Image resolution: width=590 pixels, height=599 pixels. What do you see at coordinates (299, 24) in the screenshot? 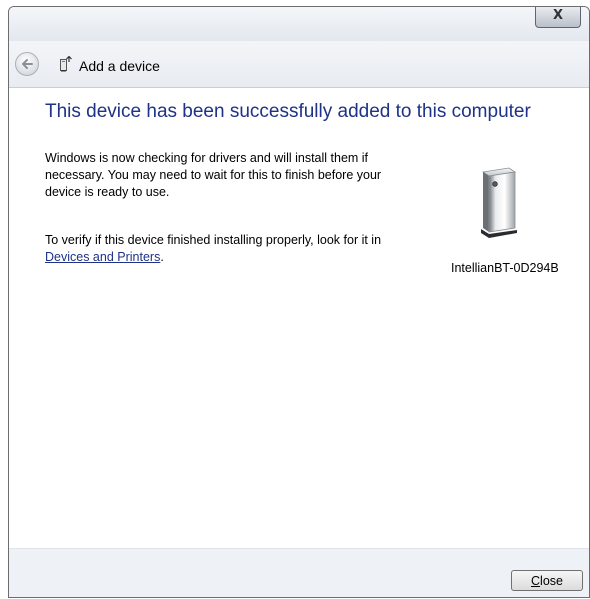
I see `title-bar: X` at bounding box center [299, 24].